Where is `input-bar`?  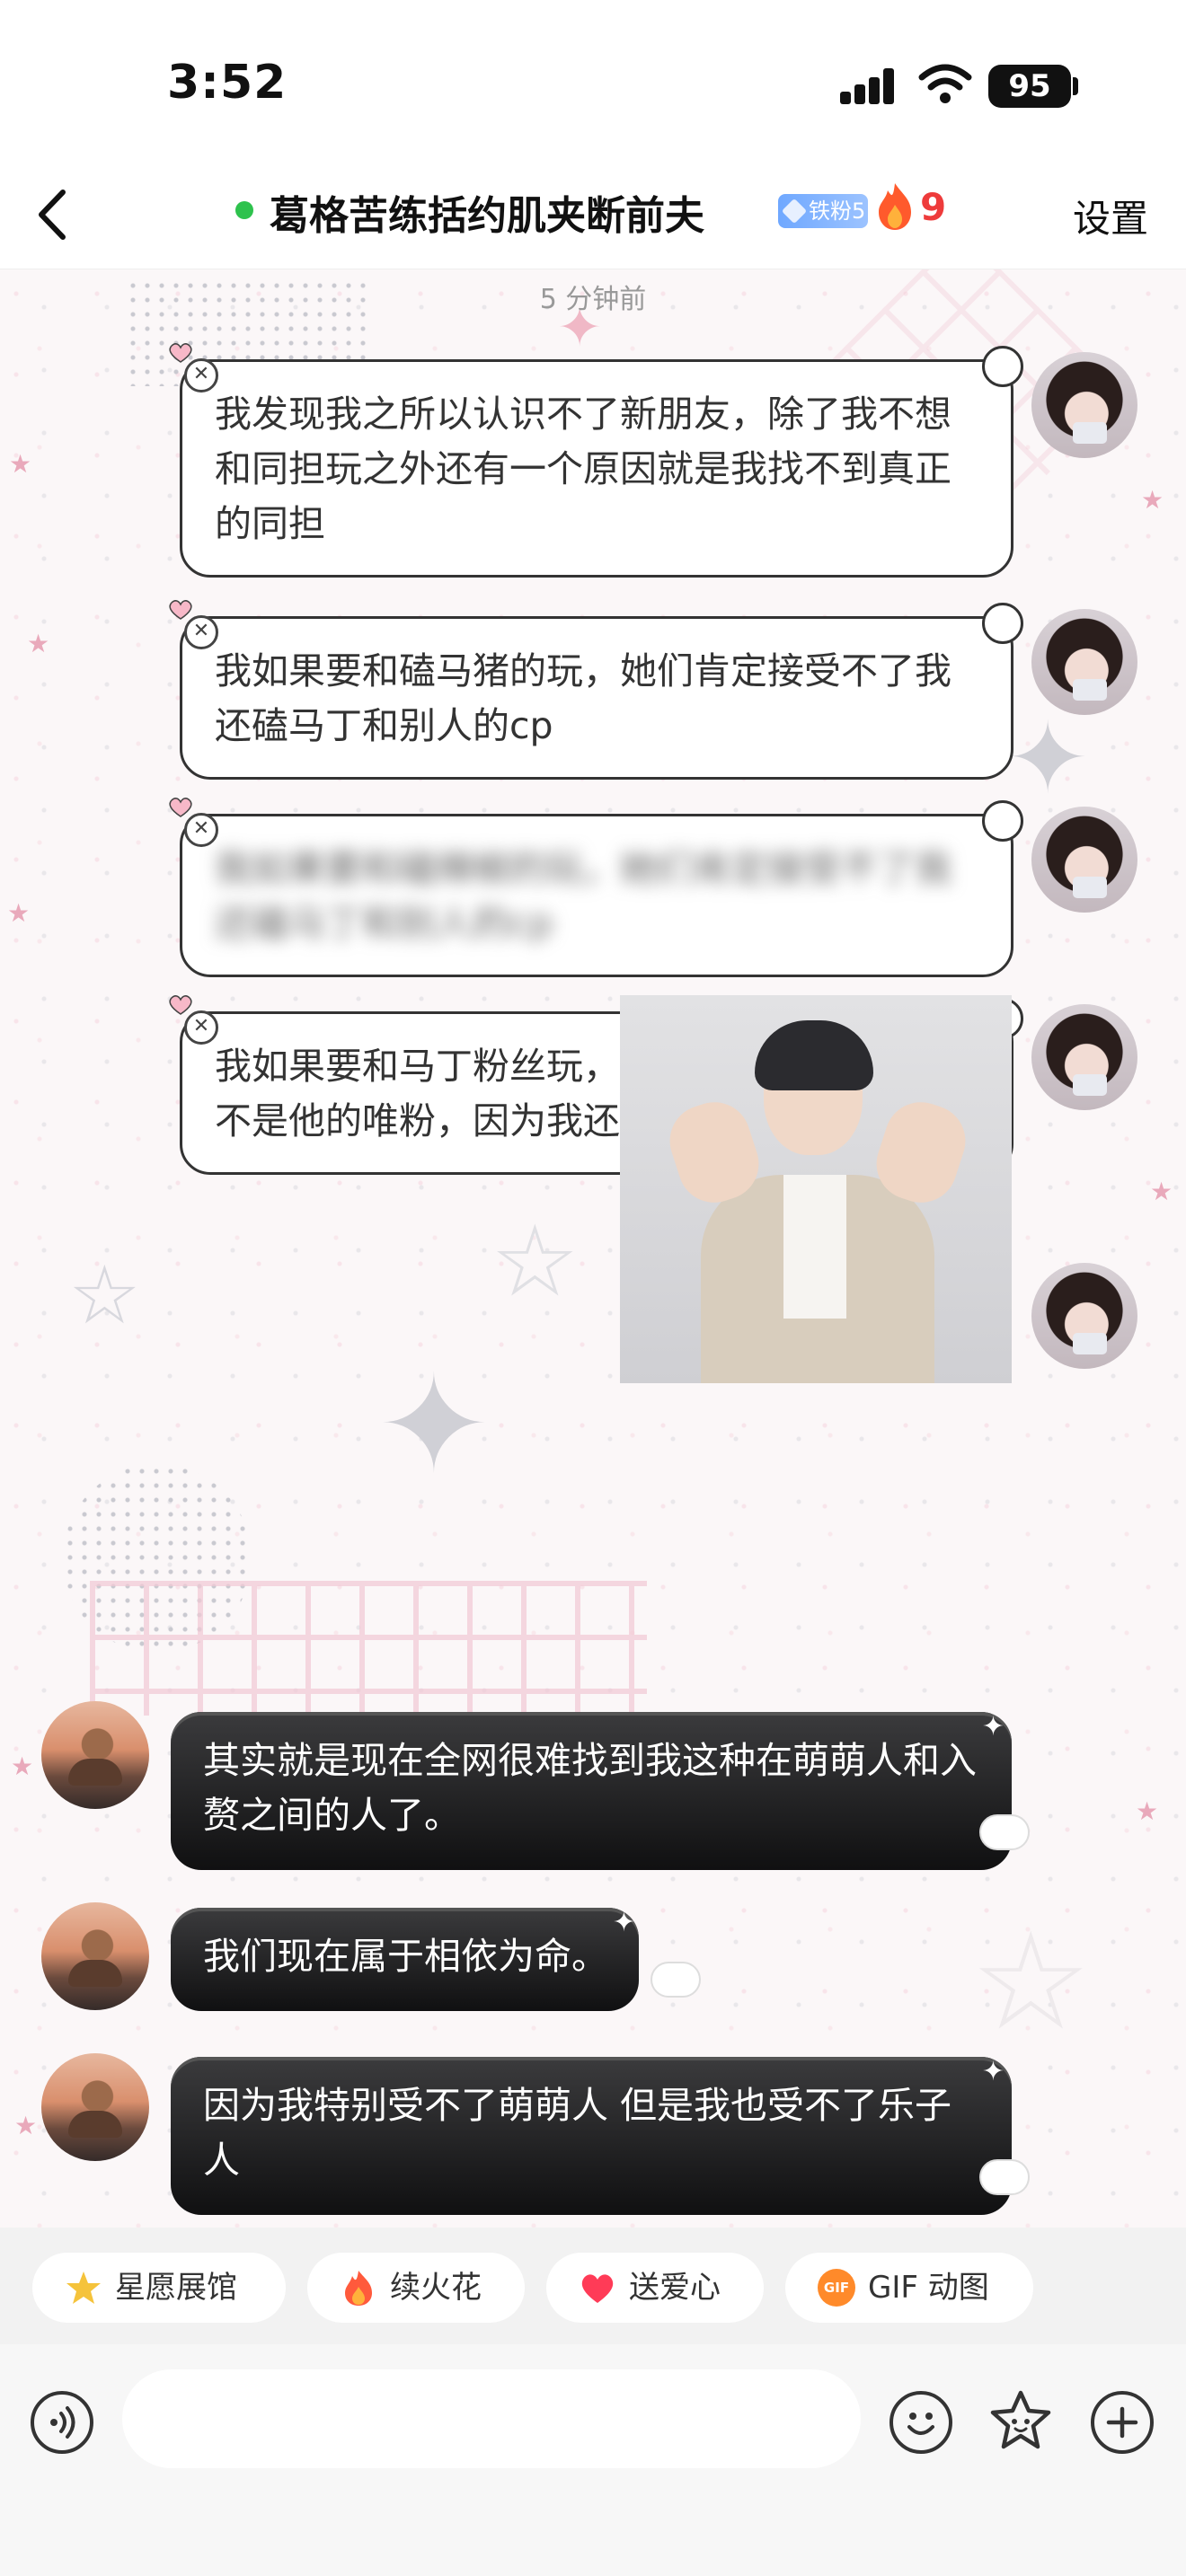
input-bar is located at coordinates (593, 2460).